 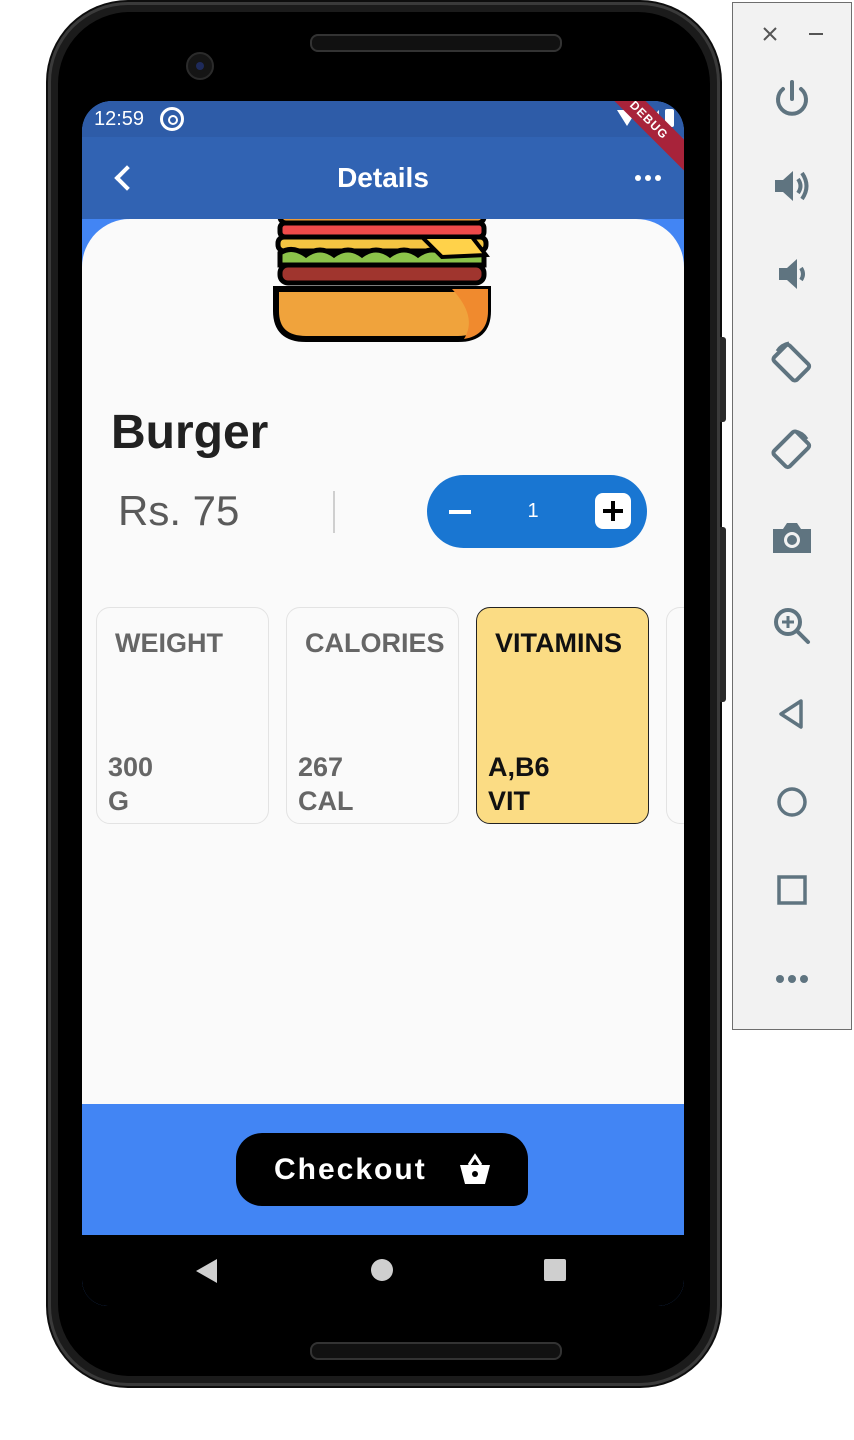 I want to click on nutrition-card-partial, so click(x=675, y=715).